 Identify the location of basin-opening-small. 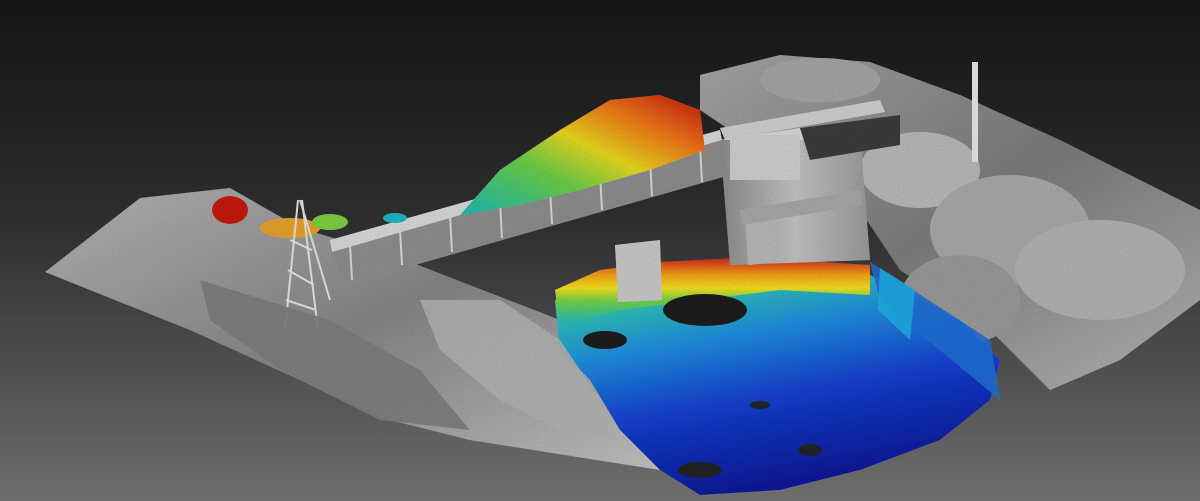
(605, 340).